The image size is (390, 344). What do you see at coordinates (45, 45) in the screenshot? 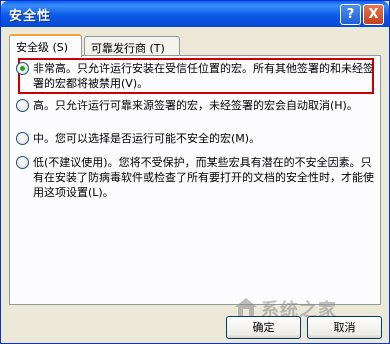
I see `tab-security-level: 安全级 (S)` at bounding box center [45, 45].